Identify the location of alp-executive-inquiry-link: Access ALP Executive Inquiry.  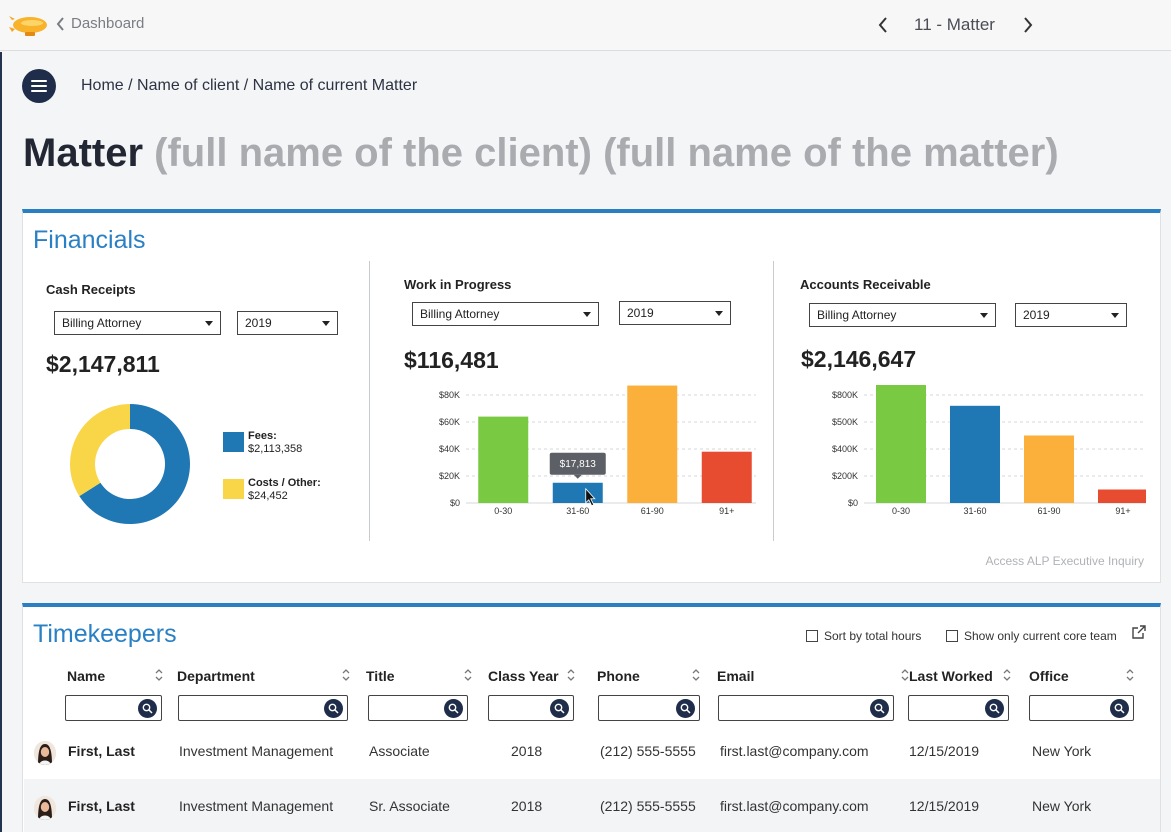
(1064, 561).